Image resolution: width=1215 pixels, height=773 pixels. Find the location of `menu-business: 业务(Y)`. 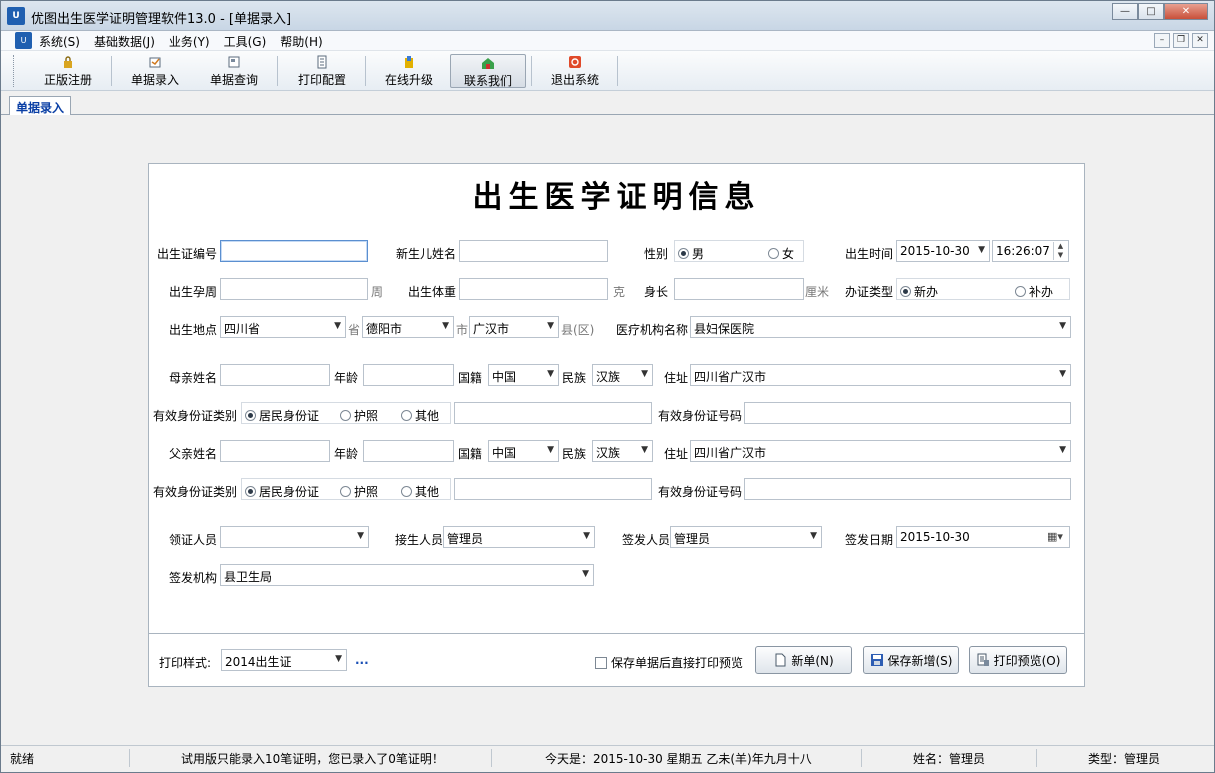

menu-business: 业务(Y) is located at coordinates (189, 41).